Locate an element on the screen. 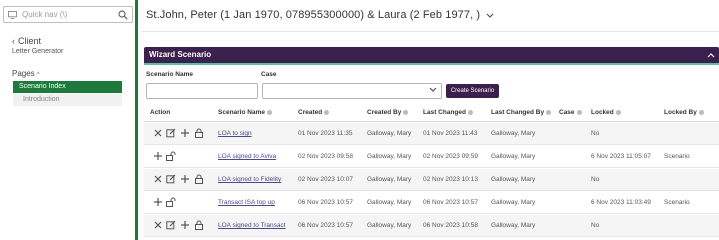 Image resolution: width=719 pixels, height=240 pixels. col-locked-by: Locked By is located at coordinates (684, 112).